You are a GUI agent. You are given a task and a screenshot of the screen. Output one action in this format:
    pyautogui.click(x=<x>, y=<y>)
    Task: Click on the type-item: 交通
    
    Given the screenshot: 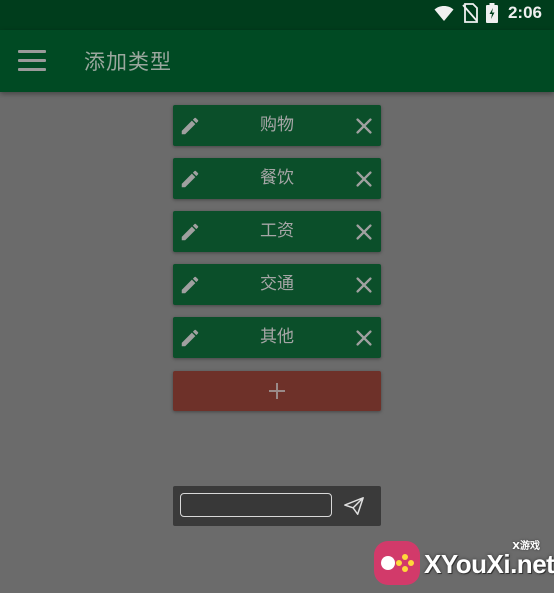 What is the action you would take?
    pyautogui.click(x=277, y=284)
    